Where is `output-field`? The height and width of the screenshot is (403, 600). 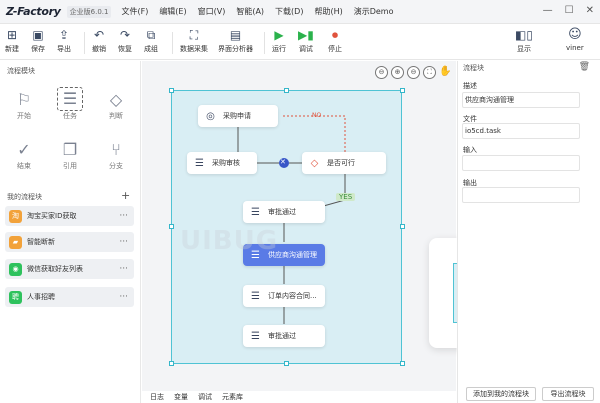
output-field is located at coordinates (521, 195).